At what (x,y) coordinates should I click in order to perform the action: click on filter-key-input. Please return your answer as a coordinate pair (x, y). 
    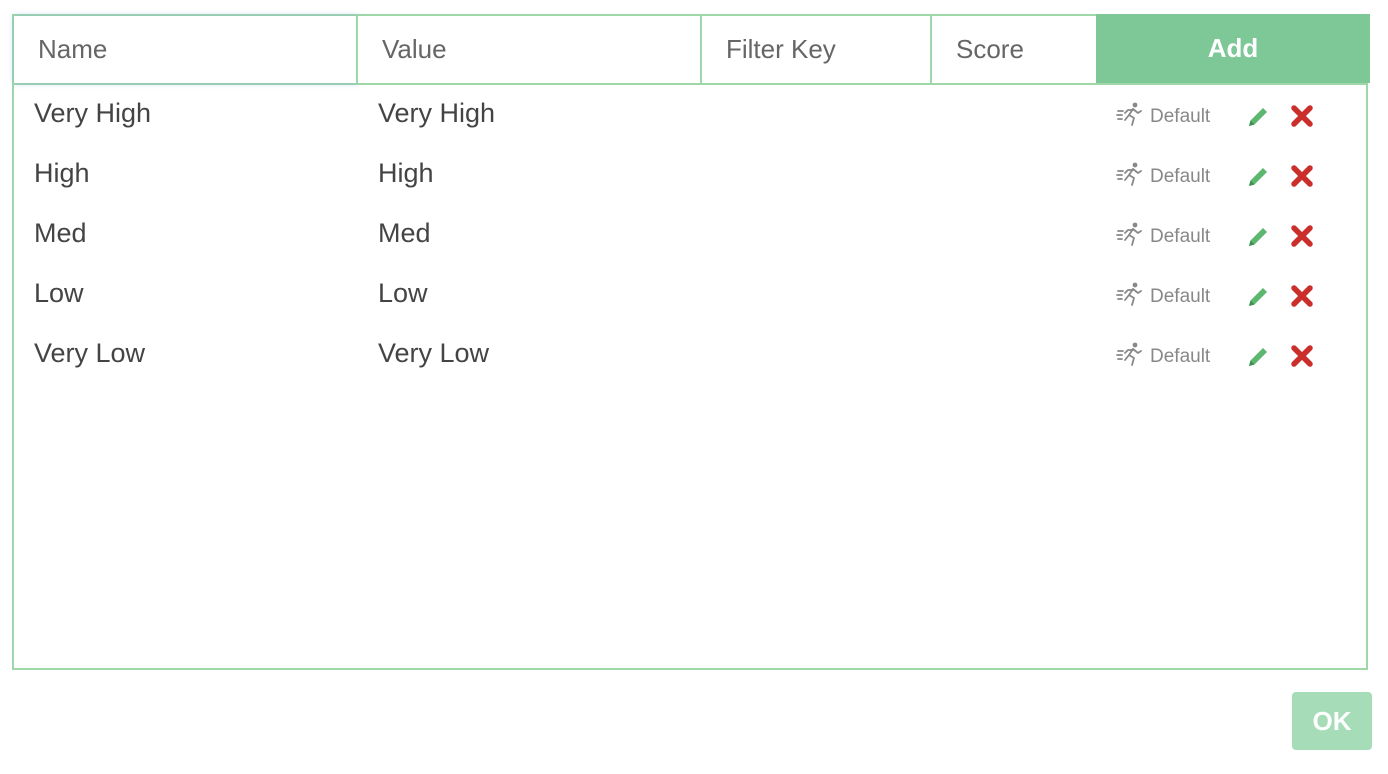
    Looking at the image, I should click on (817, 49).